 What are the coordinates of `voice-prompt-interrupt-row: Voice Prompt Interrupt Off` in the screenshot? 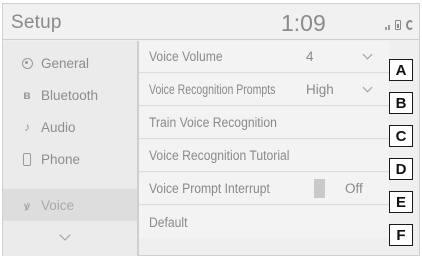 It's located at (264, 189).